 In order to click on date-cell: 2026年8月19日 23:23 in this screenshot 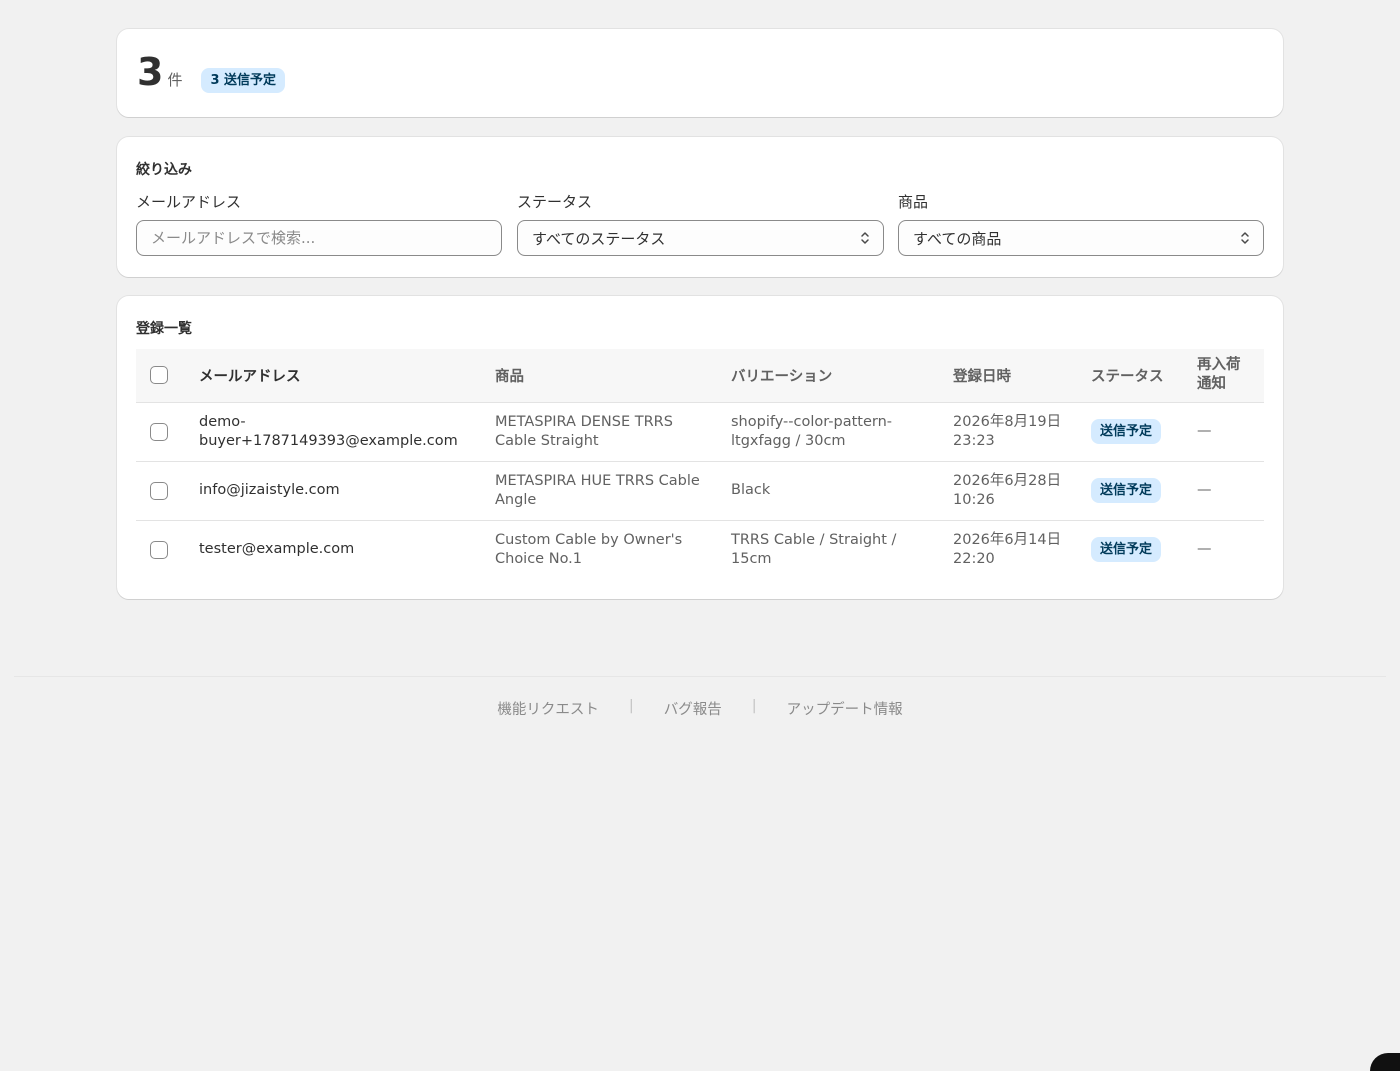, I will do `click(1022, 432)`.